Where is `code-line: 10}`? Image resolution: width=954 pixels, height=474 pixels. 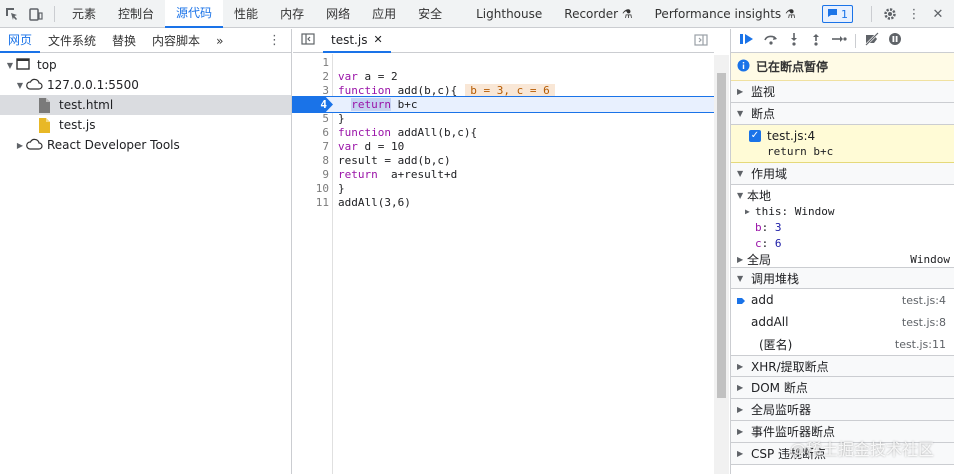
code-line: 10} is located at coordinates (503, 188).